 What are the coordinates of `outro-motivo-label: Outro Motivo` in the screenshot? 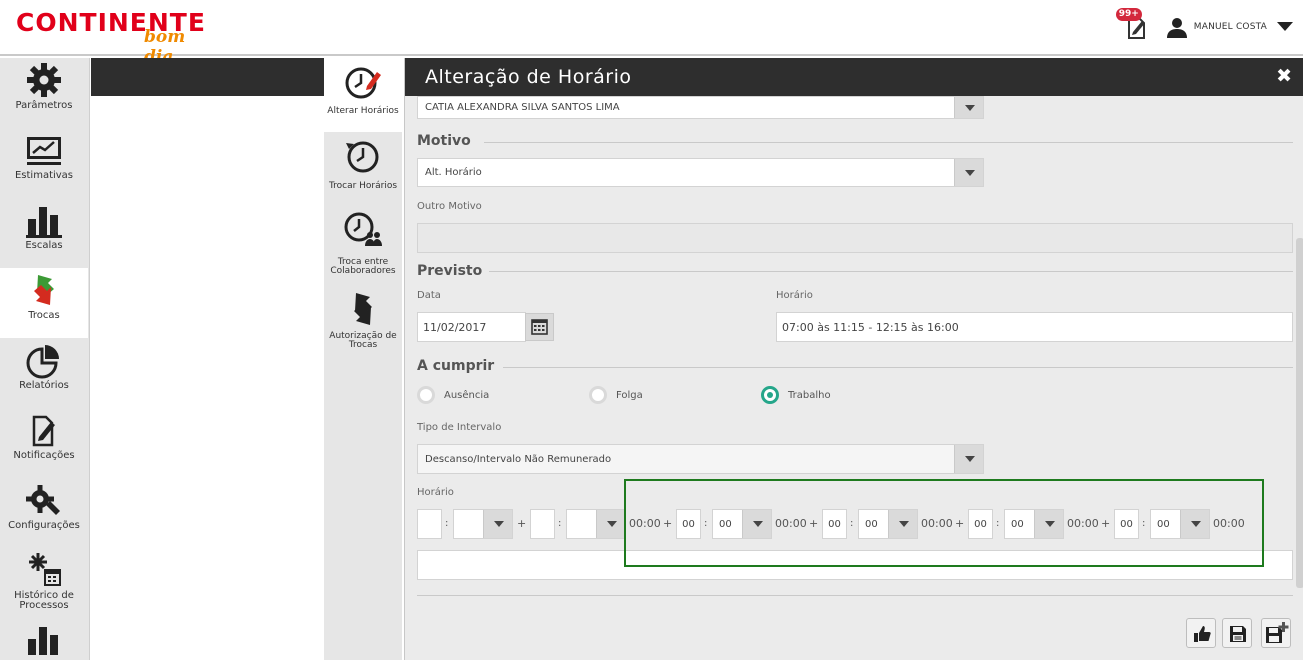 It's located at (449, 206).